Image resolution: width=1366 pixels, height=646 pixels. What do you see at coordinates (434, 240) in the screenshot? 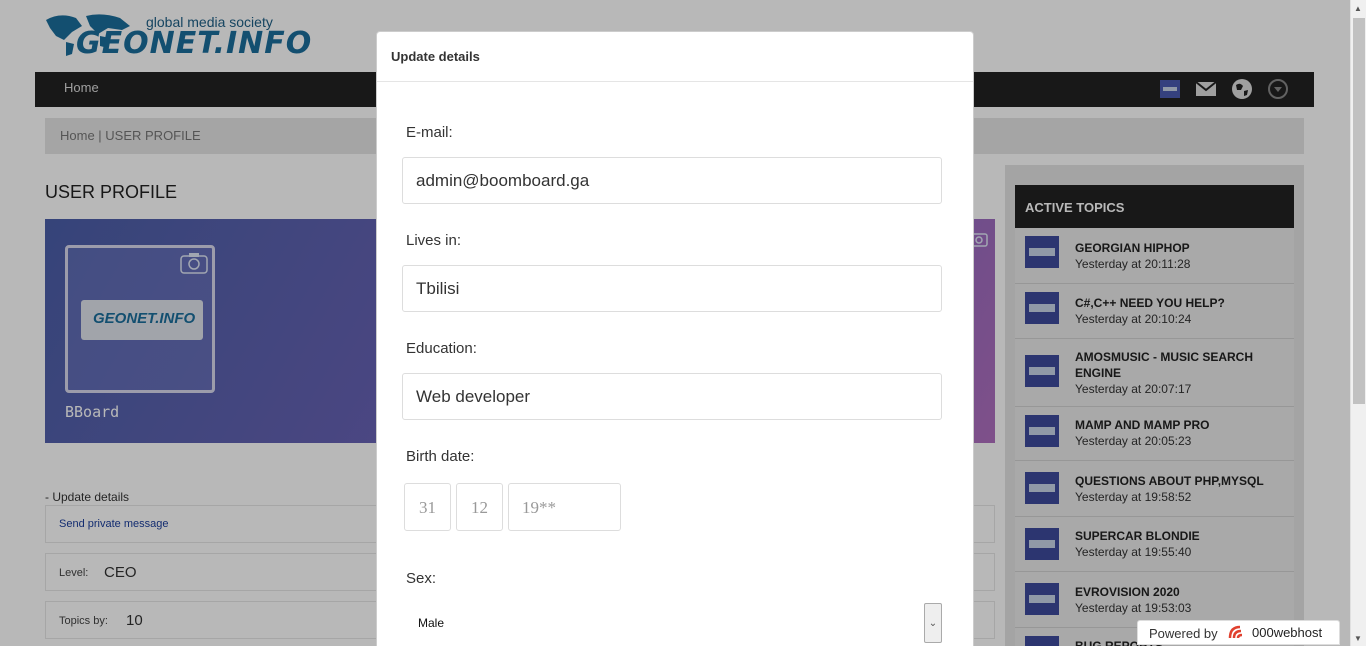
I see `lives-in-label: Lives in:` at bounding box center [434, 240].